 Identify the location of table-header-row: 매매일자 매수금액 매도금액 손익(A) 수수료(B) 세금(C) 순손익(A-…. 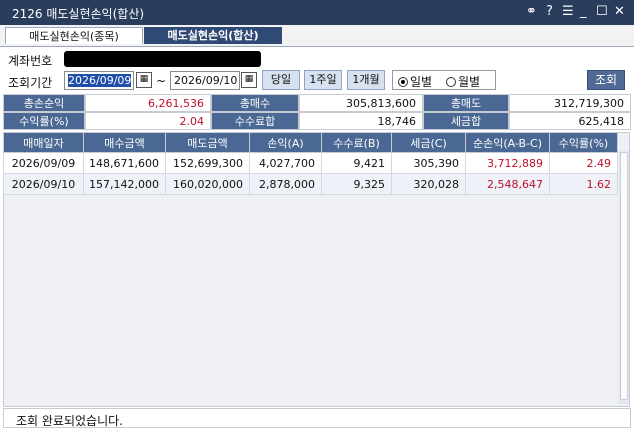
(310, 142).